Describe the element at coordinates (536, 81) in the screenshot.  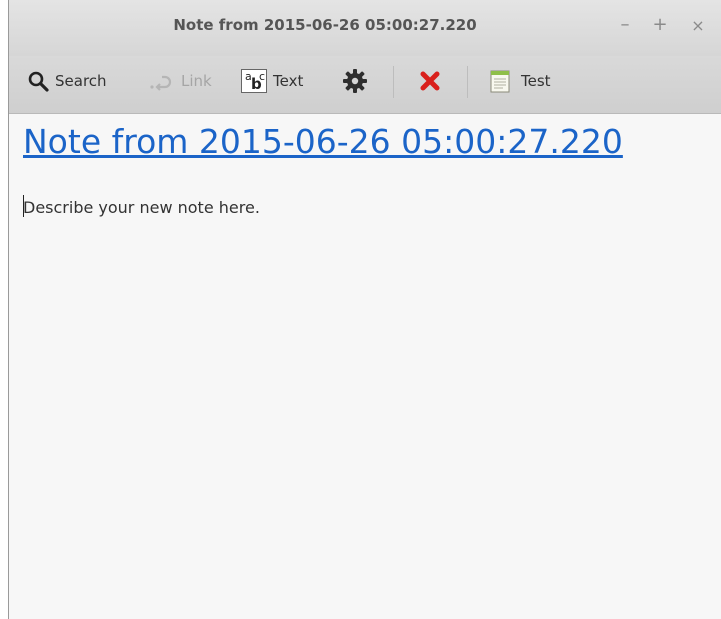
I see `notebook-label: Test` at that location.